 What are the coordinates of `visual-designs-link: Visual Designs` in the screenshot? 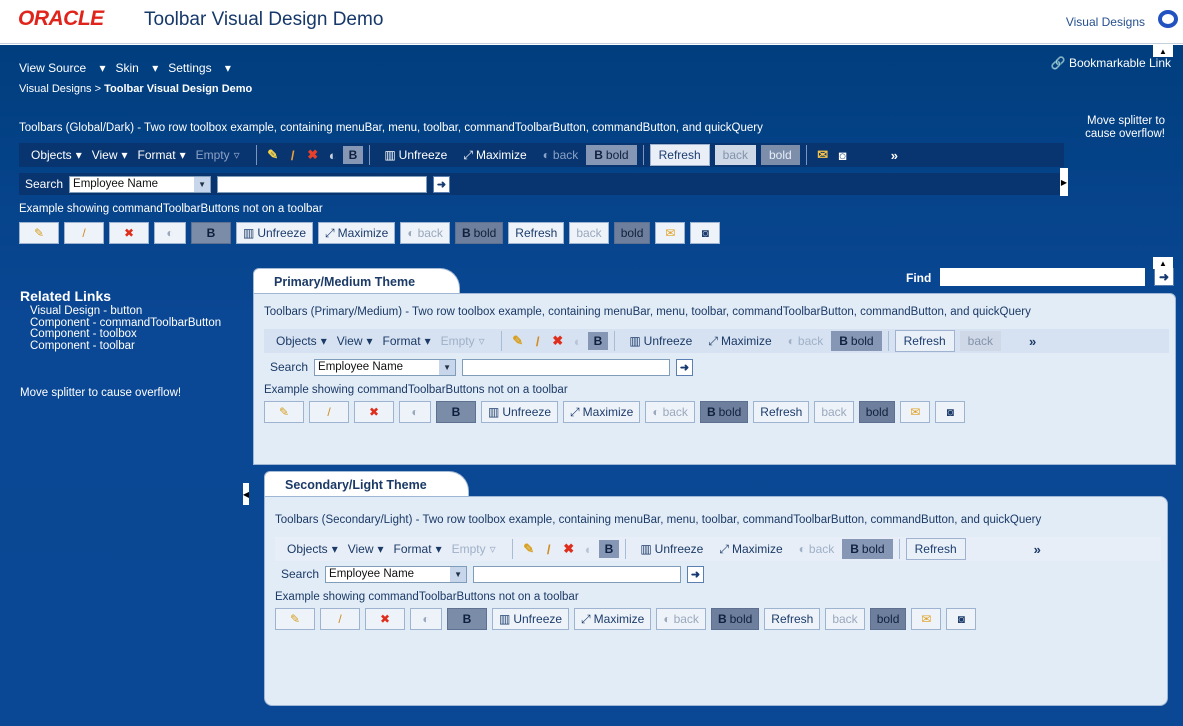 It's located at (1105, 22).